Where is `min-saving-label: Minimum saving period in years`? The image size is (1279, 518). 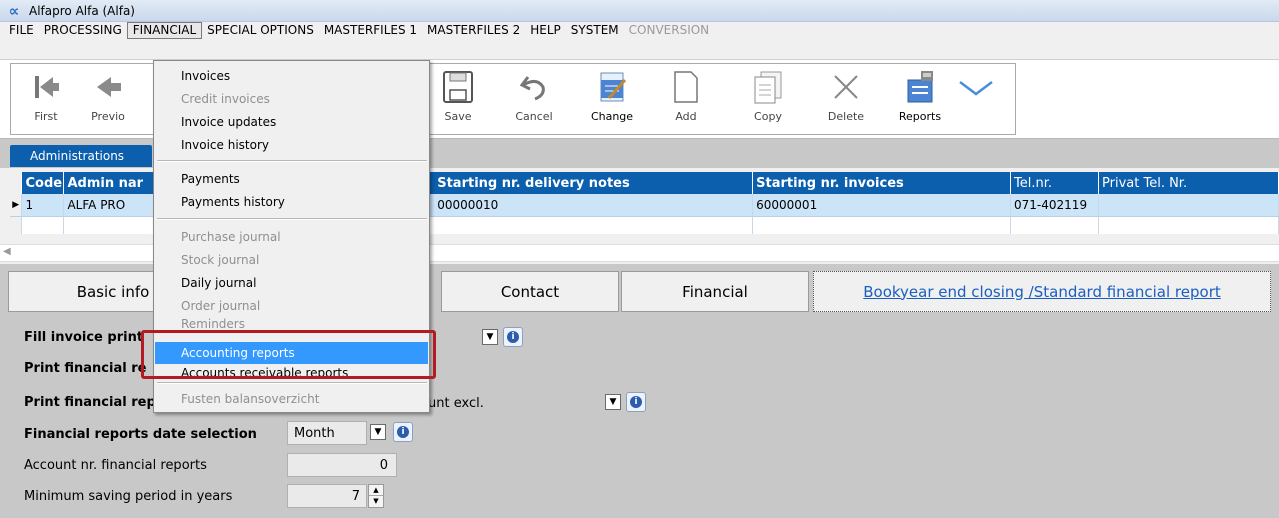
min-saving-label: Minimum saving period in years is located at coordinates (128, 496).